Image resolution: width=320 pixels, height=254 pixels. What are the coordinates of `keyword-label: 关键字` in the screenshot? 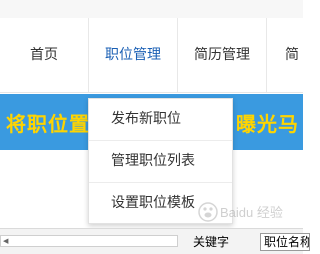 It's located at (211, 242).